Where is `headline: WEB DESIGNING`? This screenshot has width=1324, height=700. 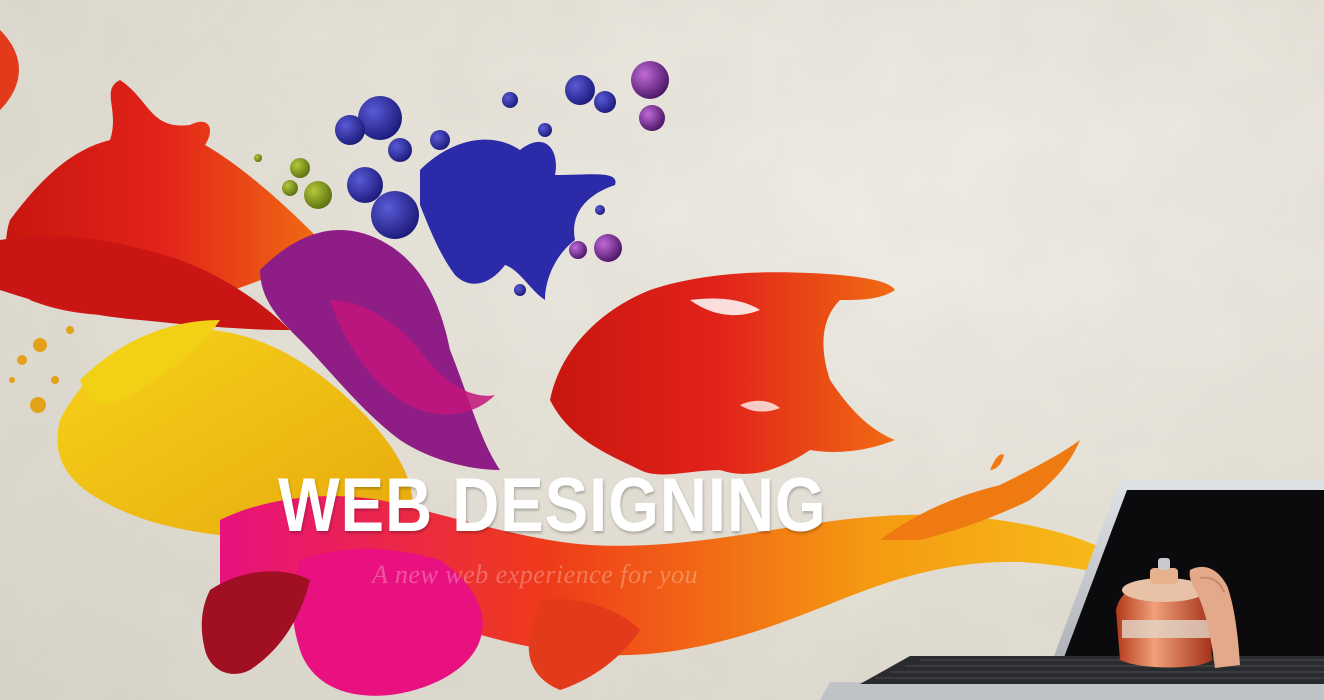
headline: WEB DESIGNING is located at coordinates (552, 505).